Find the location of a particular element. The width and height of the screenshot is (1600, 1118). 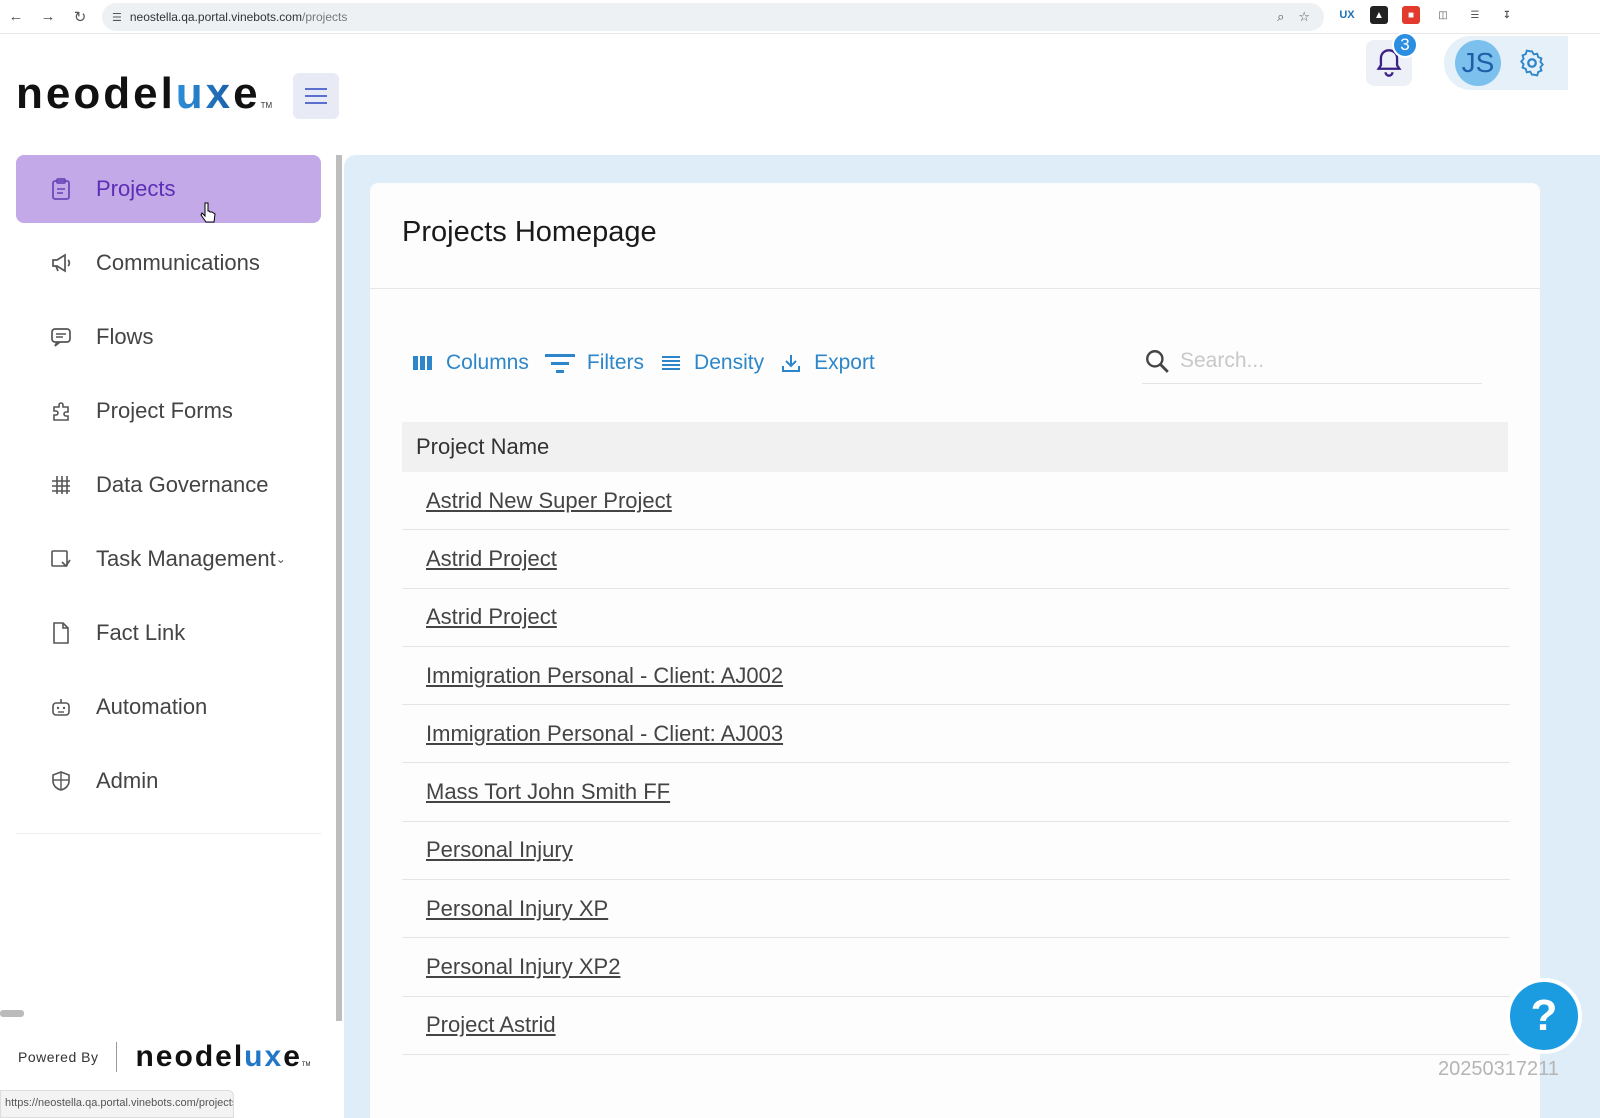

sidebar-item-flows: Flows is located at coordinates (168, 337).